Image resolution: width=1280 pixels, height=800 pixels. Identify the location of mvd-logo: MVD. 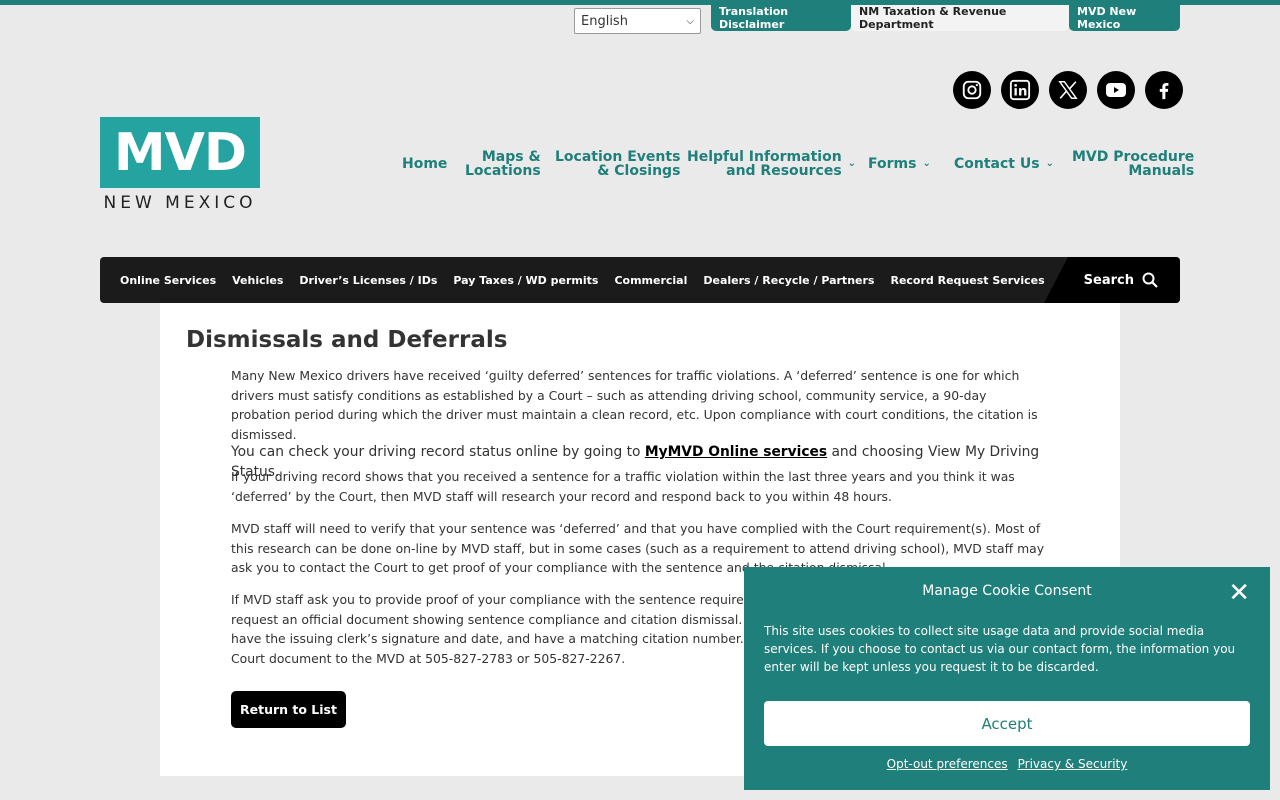
(180, 152).